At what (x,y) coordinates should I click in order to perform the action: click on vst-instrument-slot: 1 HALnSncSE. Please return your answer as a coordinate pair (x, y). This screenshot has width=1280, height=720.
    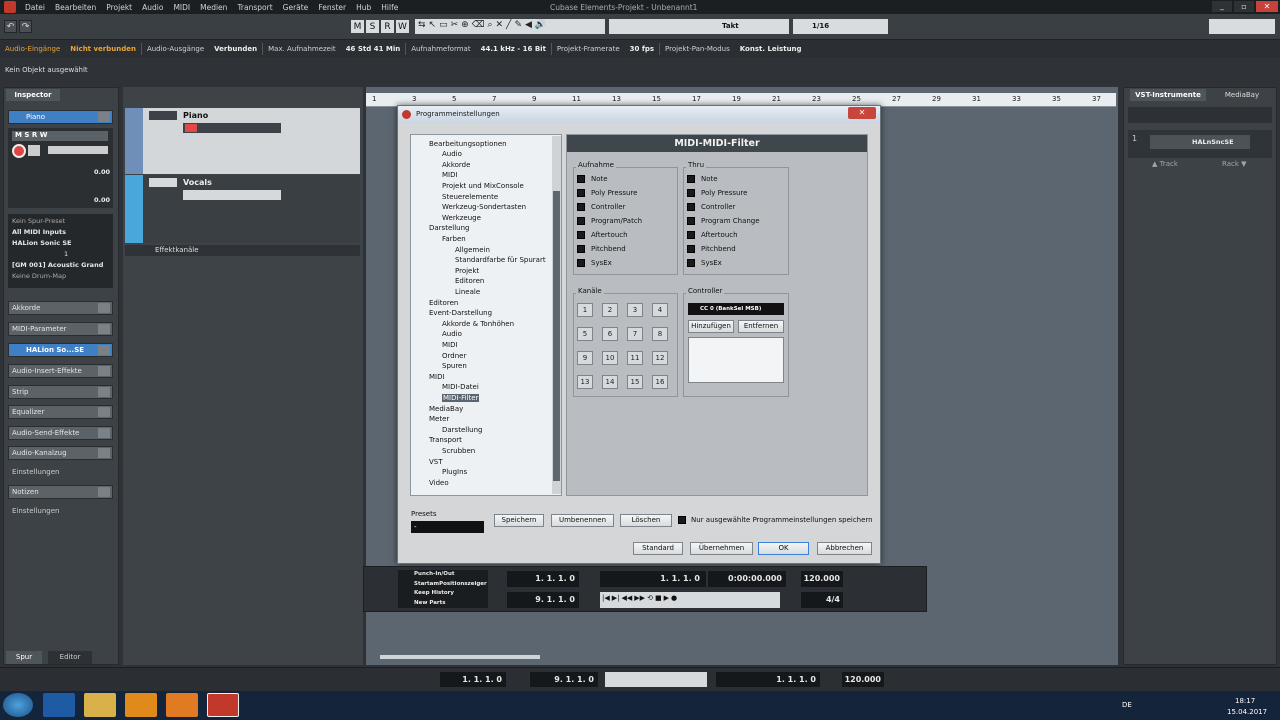
    Looking at the image, I should click on (1200, 144).